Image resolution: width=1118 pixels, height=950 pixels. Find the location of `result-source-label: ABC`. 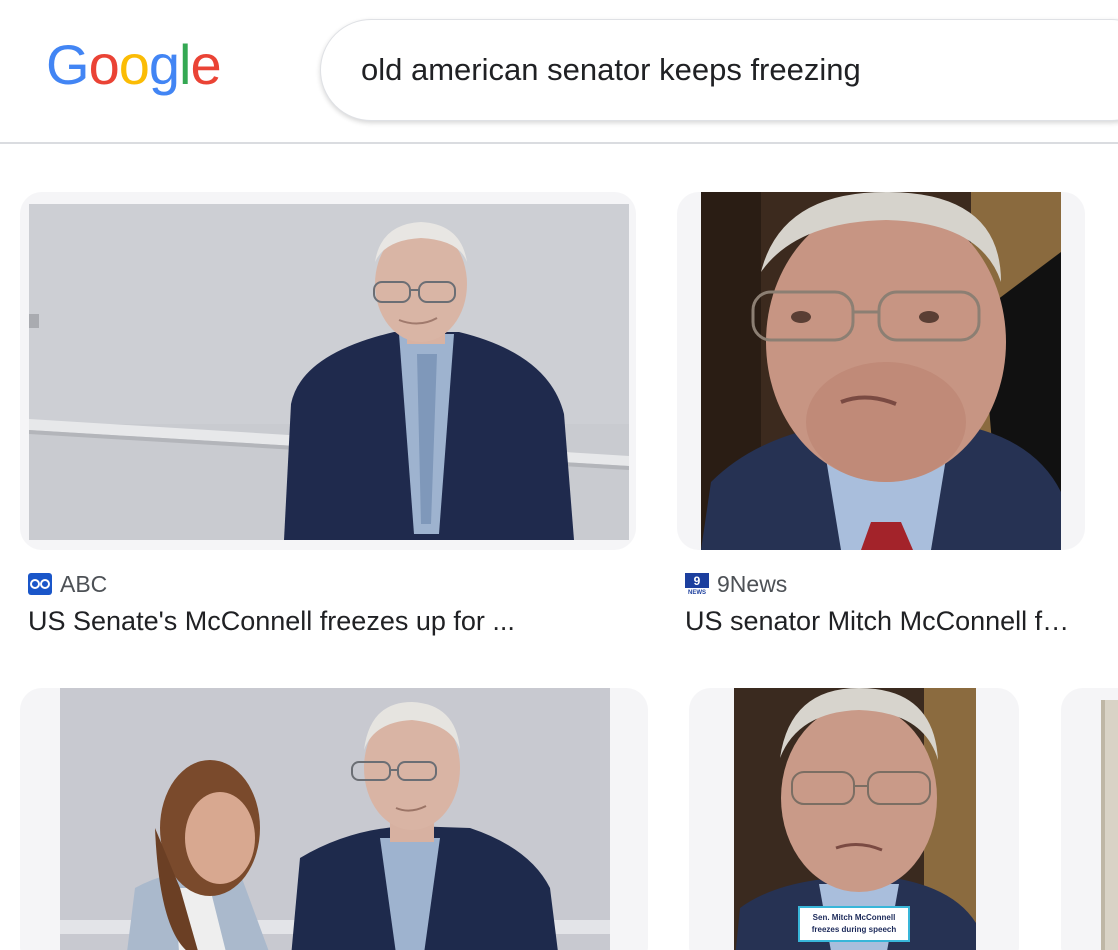

result-source-label: ABC is located at coordinates (84, 584).